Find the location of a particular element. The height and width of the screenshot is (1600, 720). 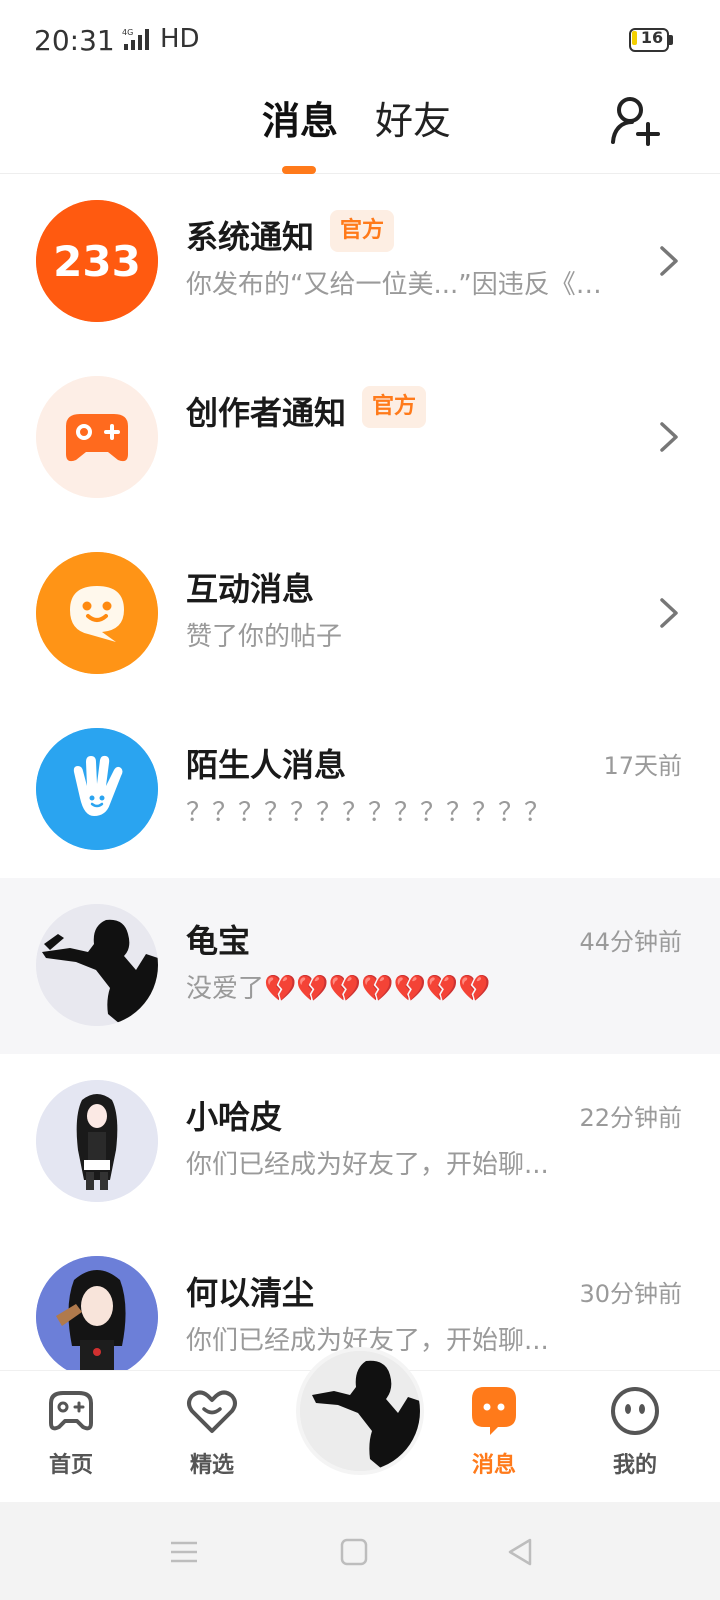

bottom-nav: 首页 精选 消息 我的 is located at coordinates (360, 1424).